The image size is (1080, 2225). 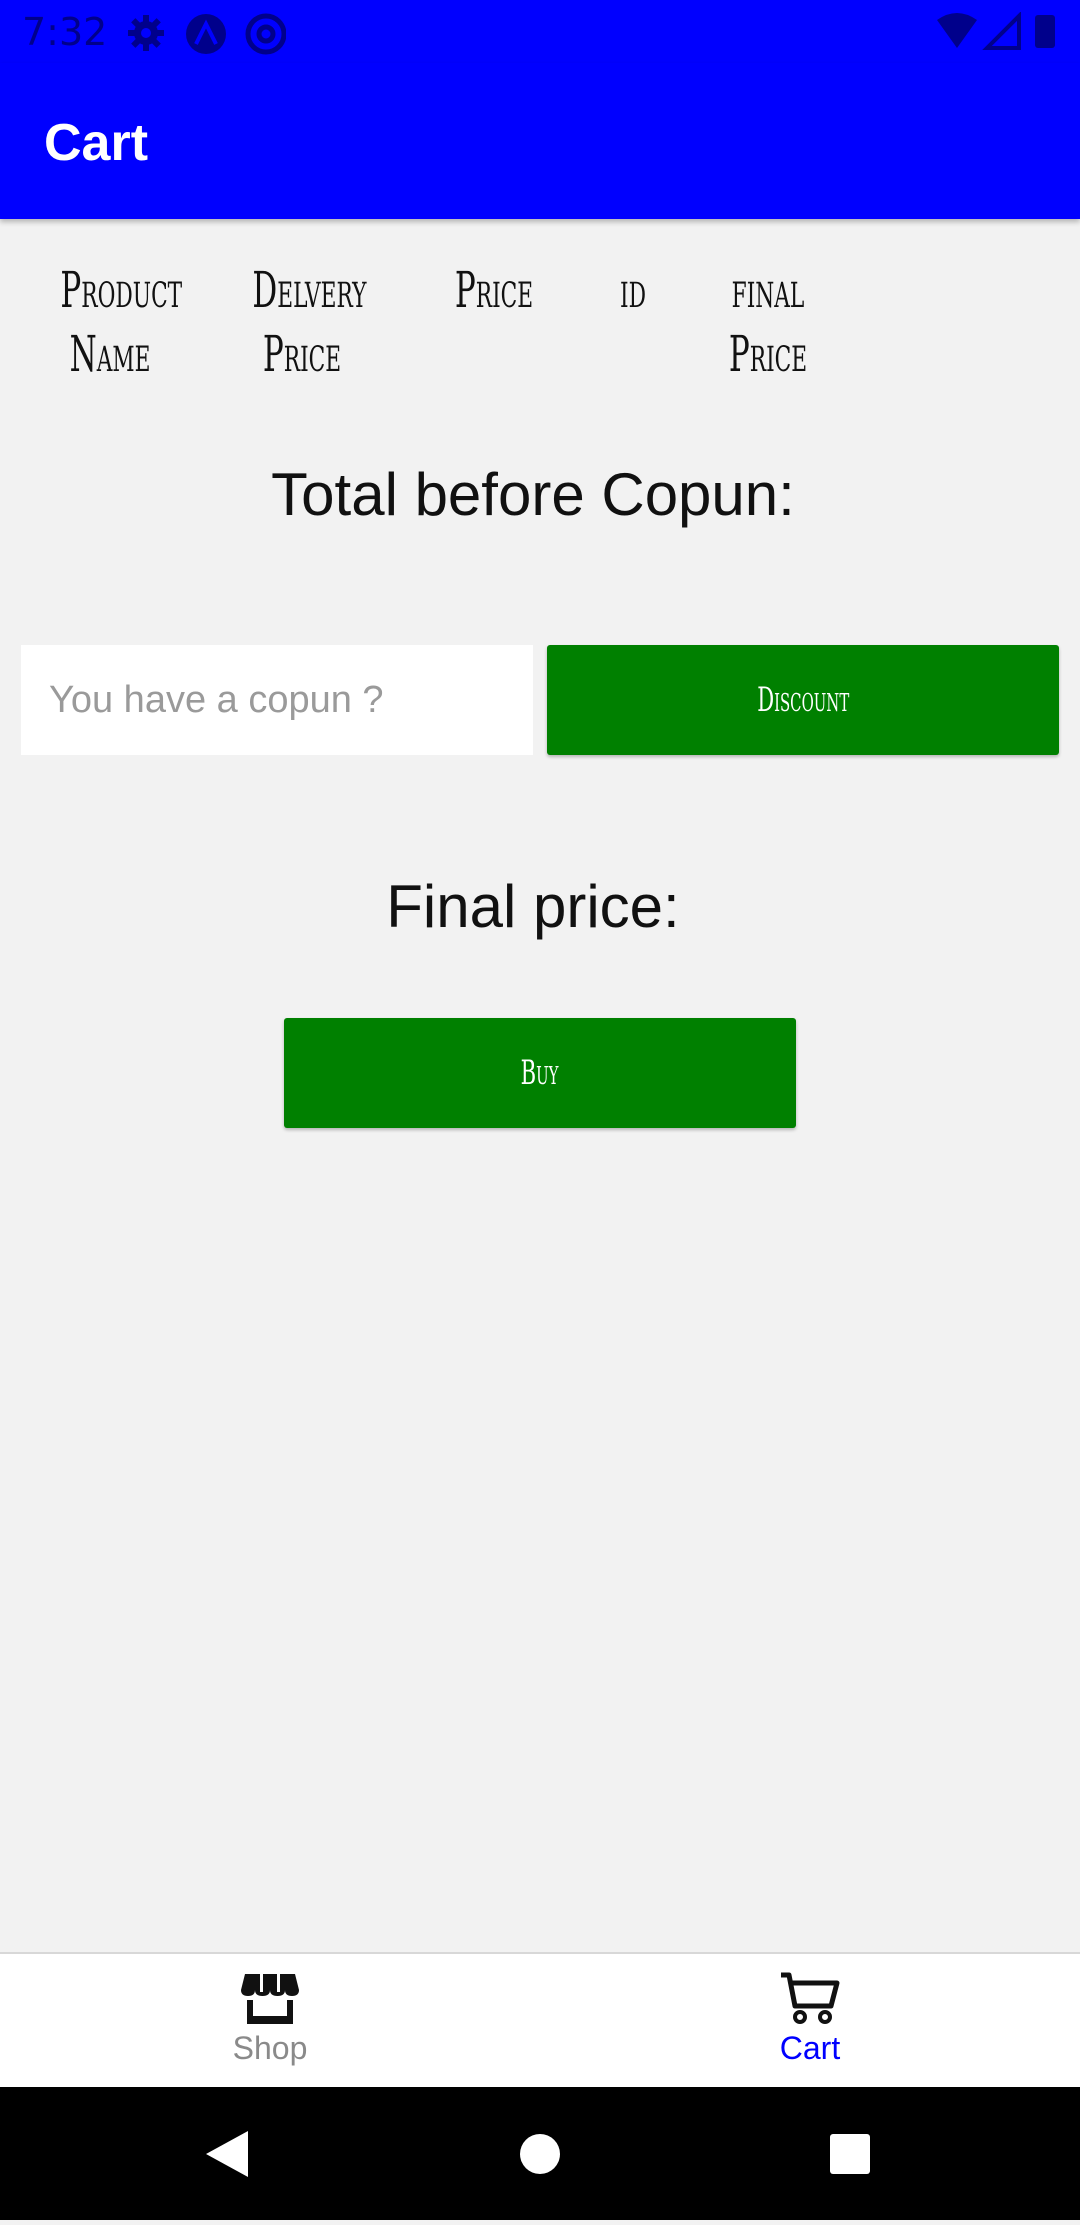 I want to click on column-header-final-price: final Price, so click(x=767, y=322).